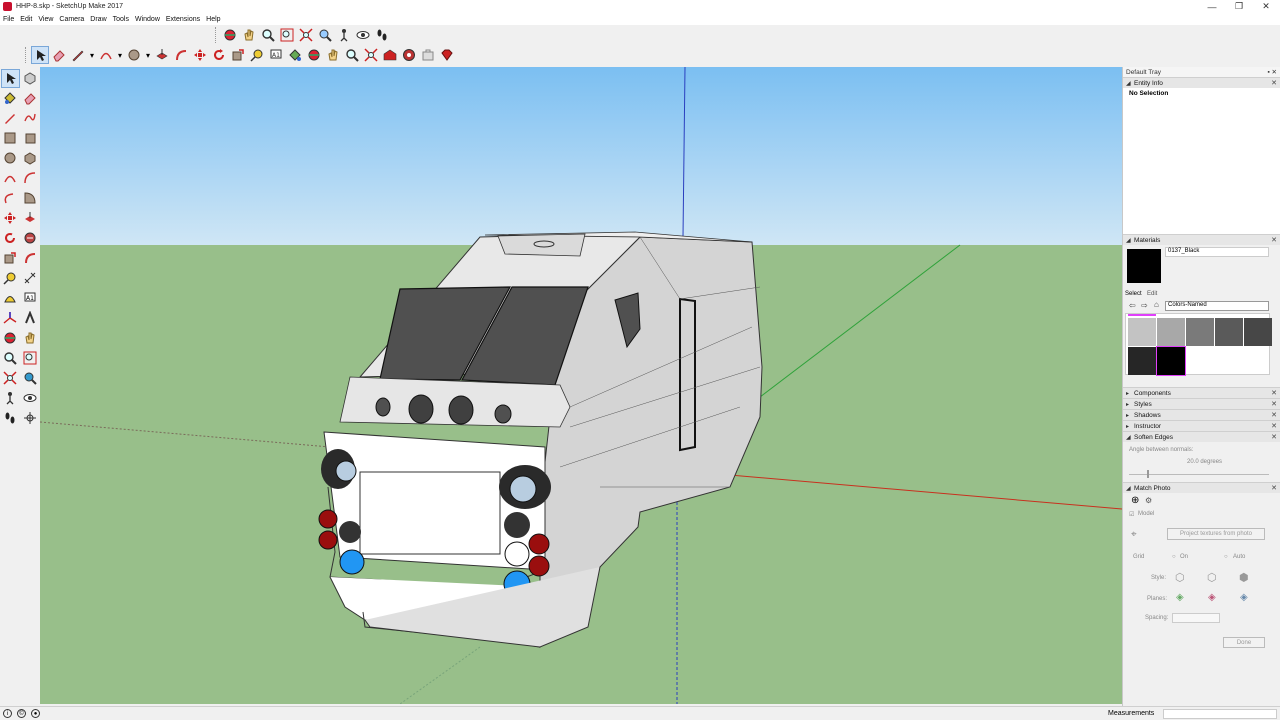  Describe the element at coordinates (1226, 557) in the screenshot. I see `grid-auto-radio: ○` at that location.